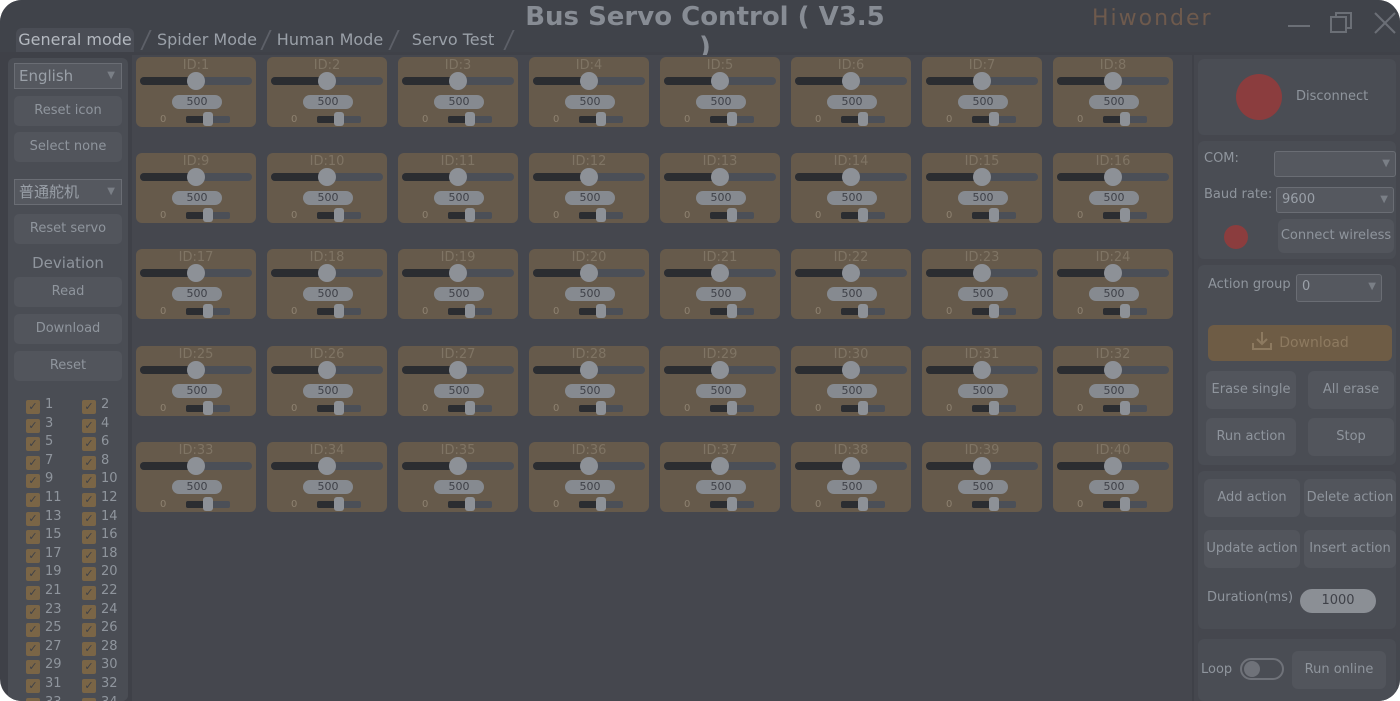 This screenshot has height=701, width=1400. Describe the element at coordinates (68, 147) in the screenshot. I see `select-none-button: Select none` at that location.